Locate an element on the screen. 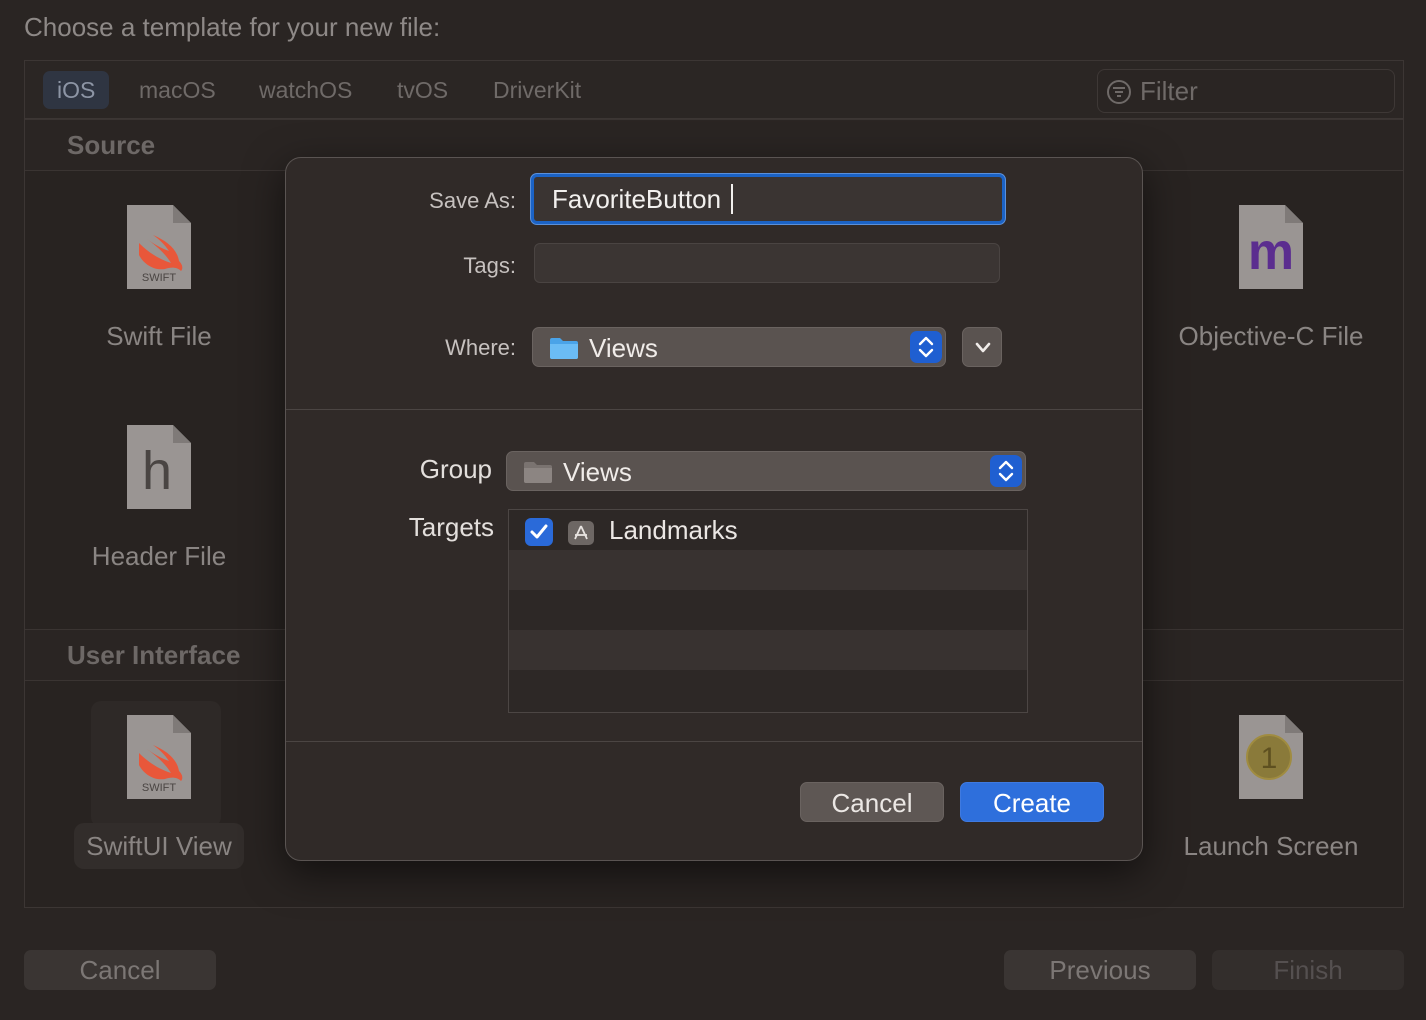 The height and width of the screenshot is (1020, 1426). where-popup: Views is located at coordinates (739, 347).